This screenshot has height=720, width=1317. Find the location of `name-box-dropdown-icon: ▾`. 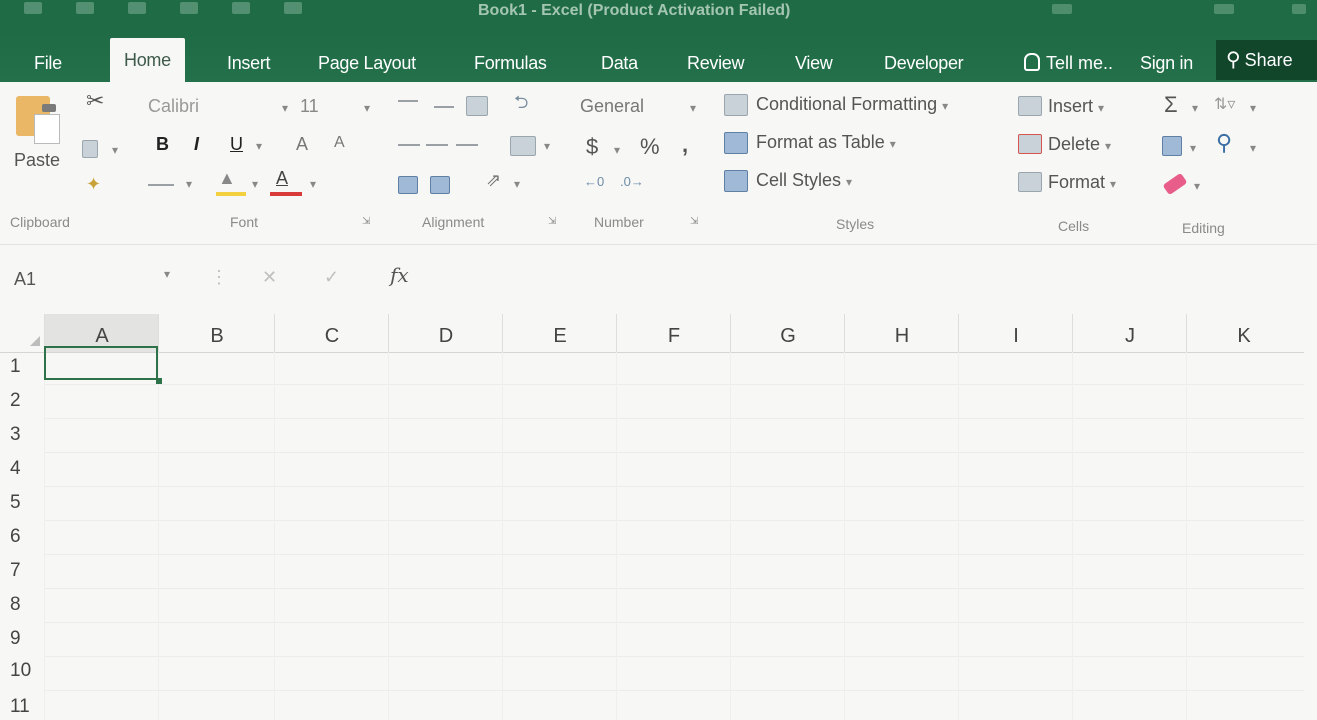

name-box-dropdown-icon: ▾ is located at coordinates (167, 274).